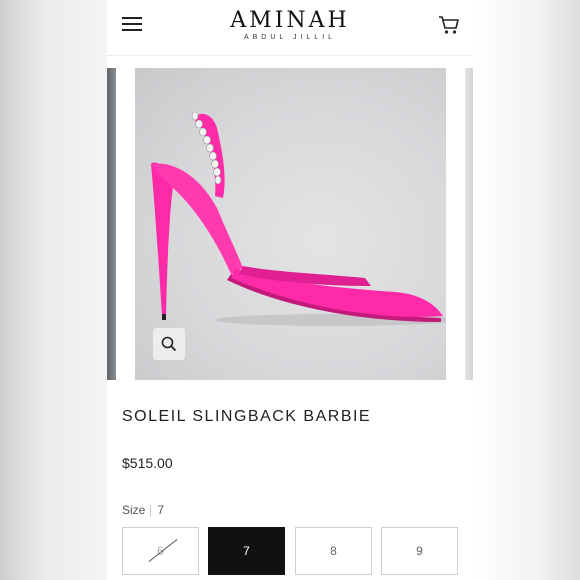 The height and width of the screenshot is (580, 580). What do you see at coordinates (111, 224) in the screenshot?
I see `previous-slide-peek` at bounding box center [111, 224].